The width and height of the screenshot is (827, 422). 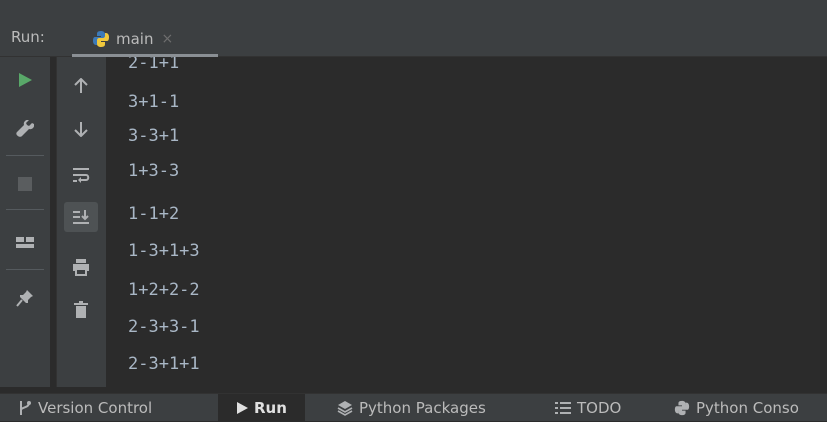 What do you see at coordinates (270, 408) in the screenshot?
I see `tab-run-label: Run` at bounding box center [270, 408].